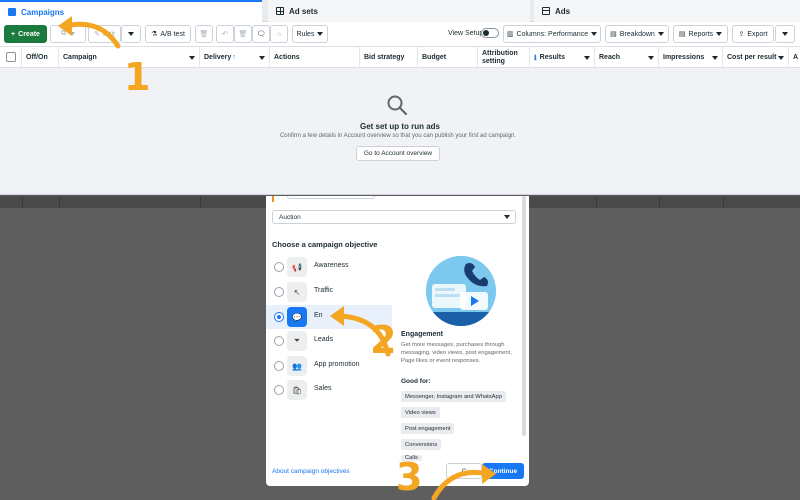  Describe the element at coordinates (399, 126) in the screenshot. I see `empty-state-title: Get set up to run ads` at that location.